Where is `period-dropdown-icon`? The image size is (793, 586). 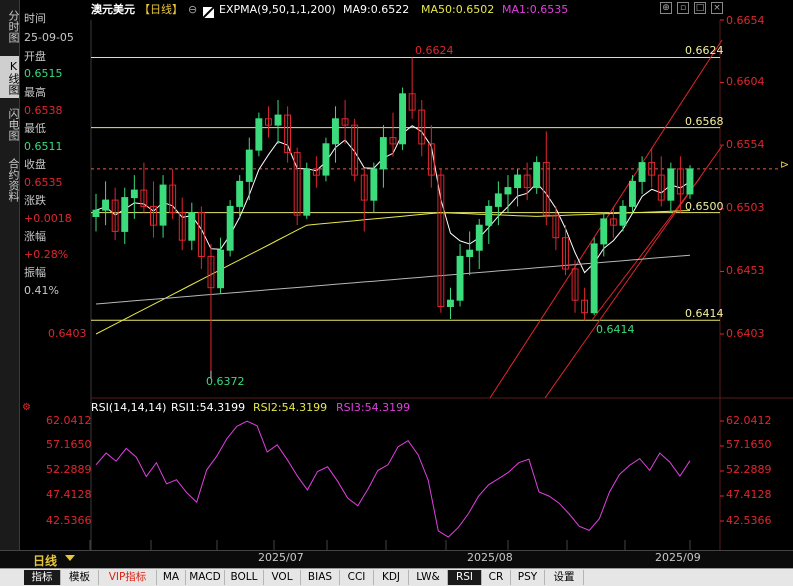 period-dropdown-icon is located at coordinates (70, 558).